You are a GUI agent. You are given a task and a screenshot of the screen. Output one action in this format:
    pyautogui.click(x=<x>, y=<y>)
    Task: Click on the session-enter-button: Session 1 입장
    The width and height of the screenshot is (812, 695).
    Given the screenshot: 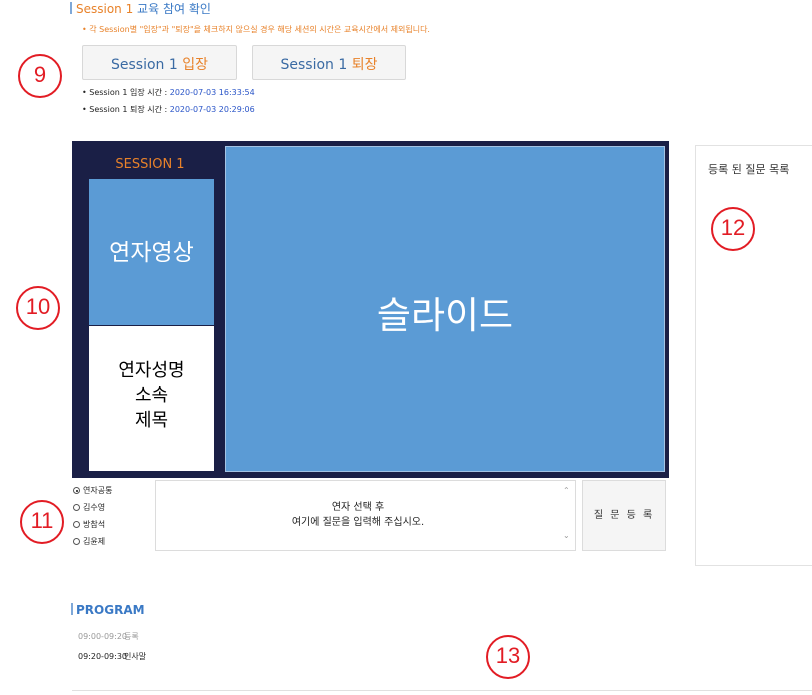 What is the action you would take?
    pyautogui.click(x=159, y=62)
    